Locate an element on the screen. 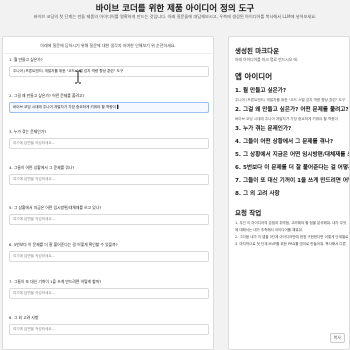 This screenshot has width=350, height=350. requirements-title: 요청 작업 is located at coordinates (248, 213).